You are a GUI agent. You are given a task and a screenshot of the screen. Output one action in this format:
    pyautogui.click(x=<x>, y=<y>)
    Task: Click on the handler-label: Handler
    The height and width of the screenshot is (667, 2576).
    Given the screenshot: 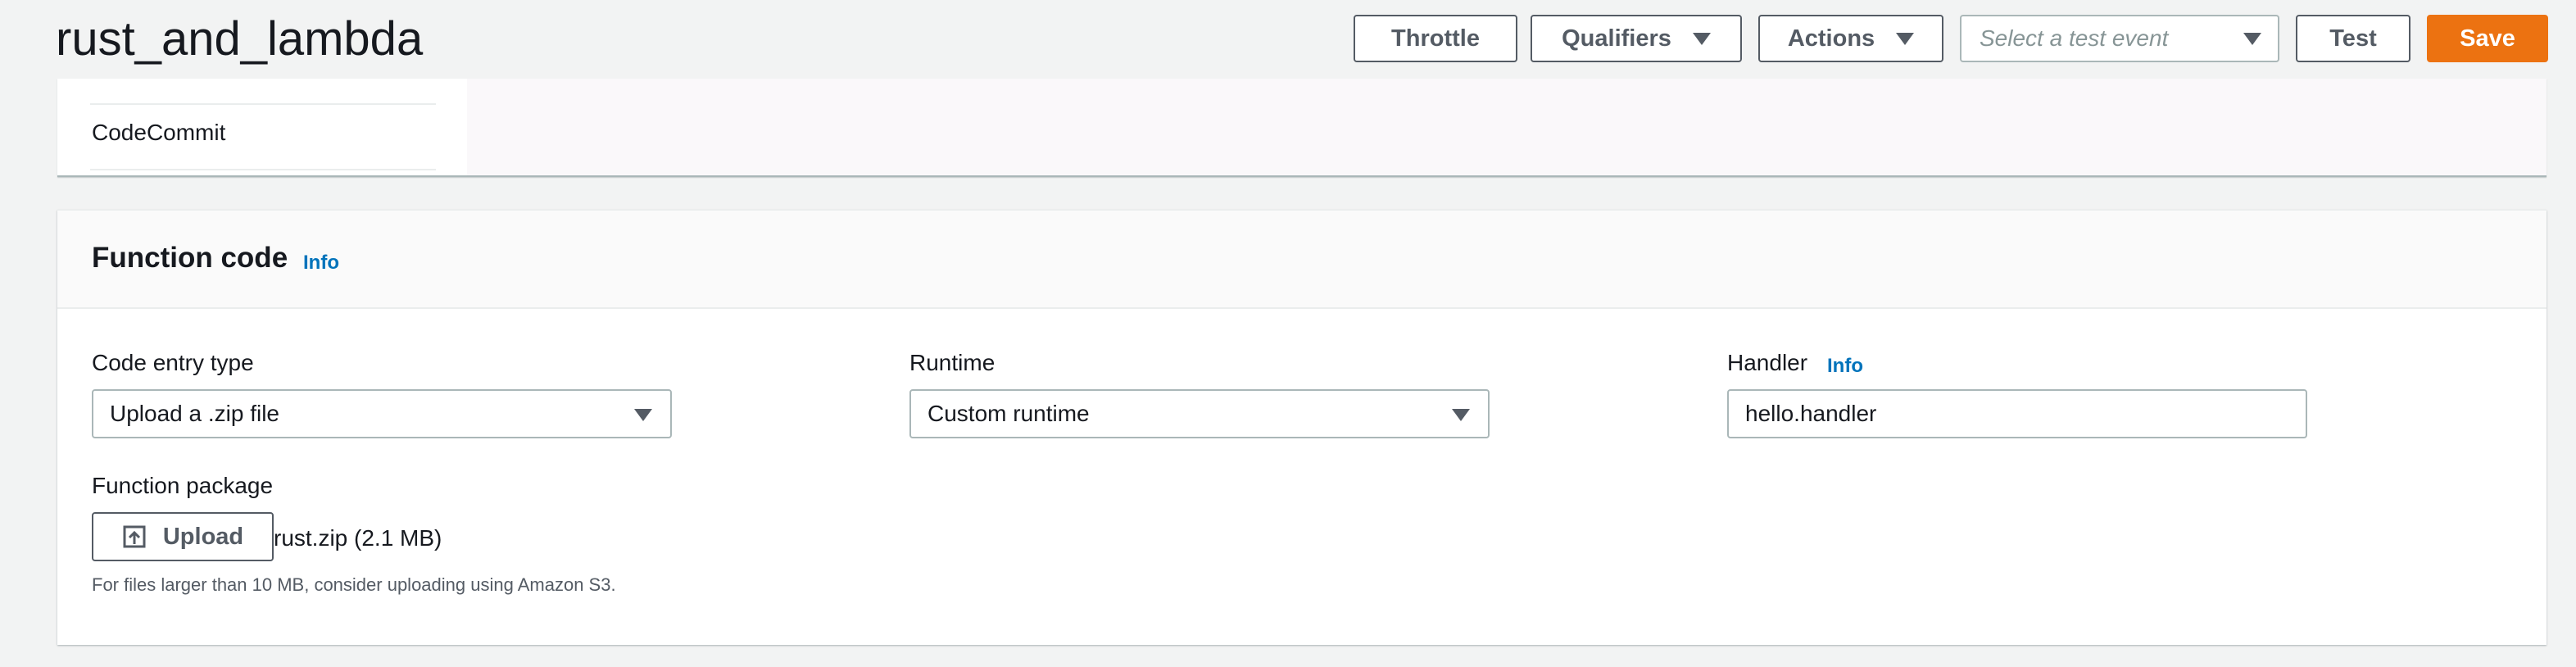 What is the action you would take?
    pyautogui.click(x=1768, y=362)
    